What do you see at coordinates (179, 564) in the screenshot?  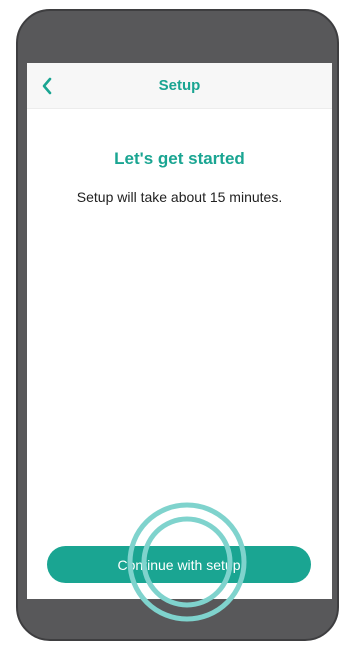 I see `continue-with-setup-button: Continue with setup` at bounding box center [179, 564].